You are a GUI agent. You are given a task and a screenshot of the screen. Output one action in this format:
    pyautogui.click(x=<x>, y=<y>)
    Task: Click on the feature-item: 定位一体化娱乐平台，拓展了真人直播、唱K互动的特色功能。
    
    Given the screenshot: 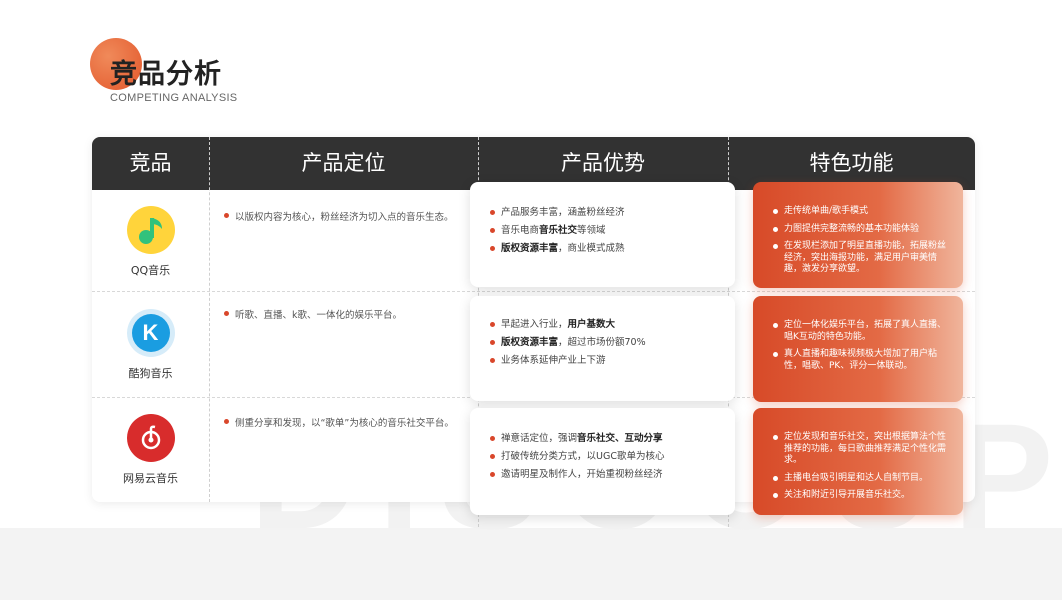 What is the action you would take?
    pyautogui.click(x=861, y=331)
    